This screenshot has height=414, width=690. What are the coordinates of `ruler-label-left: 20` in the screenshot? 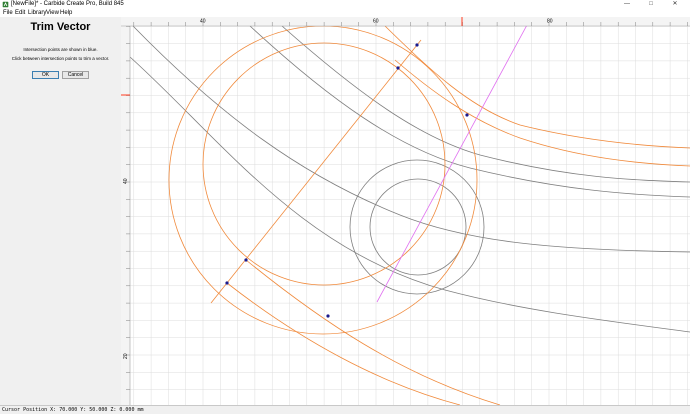 It's located at (126, 356).